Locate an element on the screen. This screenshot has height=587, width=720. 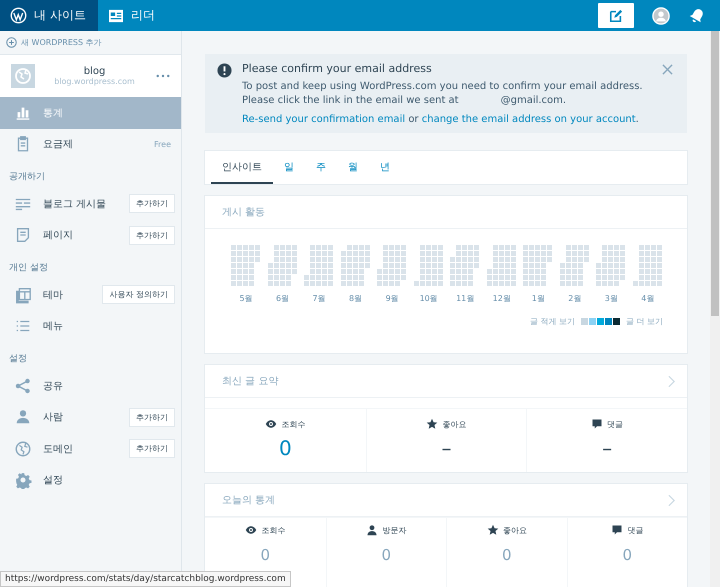
pencil-icon is located at coordinates (616, 15).